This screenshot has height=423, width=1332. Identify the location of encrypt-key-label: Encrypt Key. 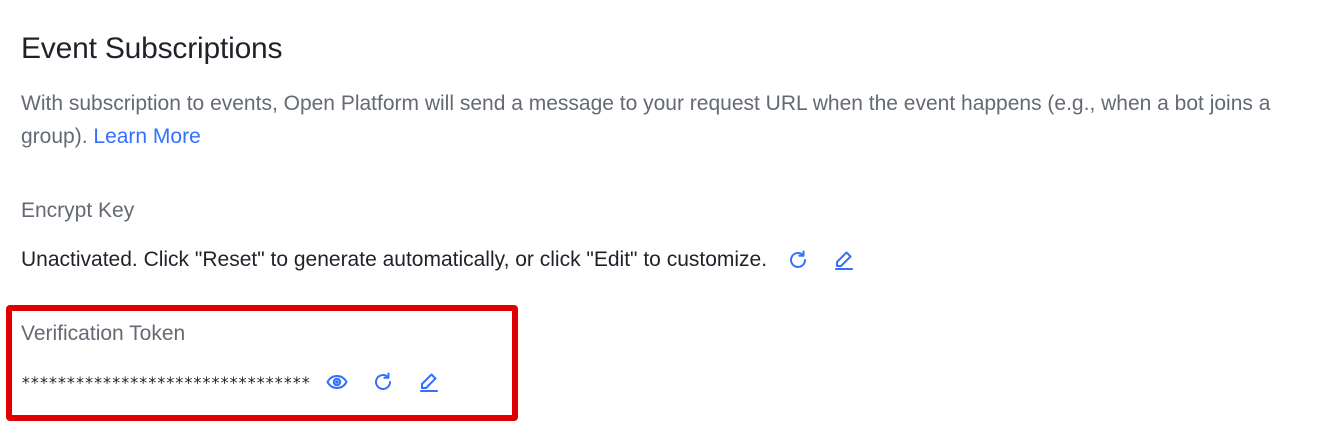
(78, 210).